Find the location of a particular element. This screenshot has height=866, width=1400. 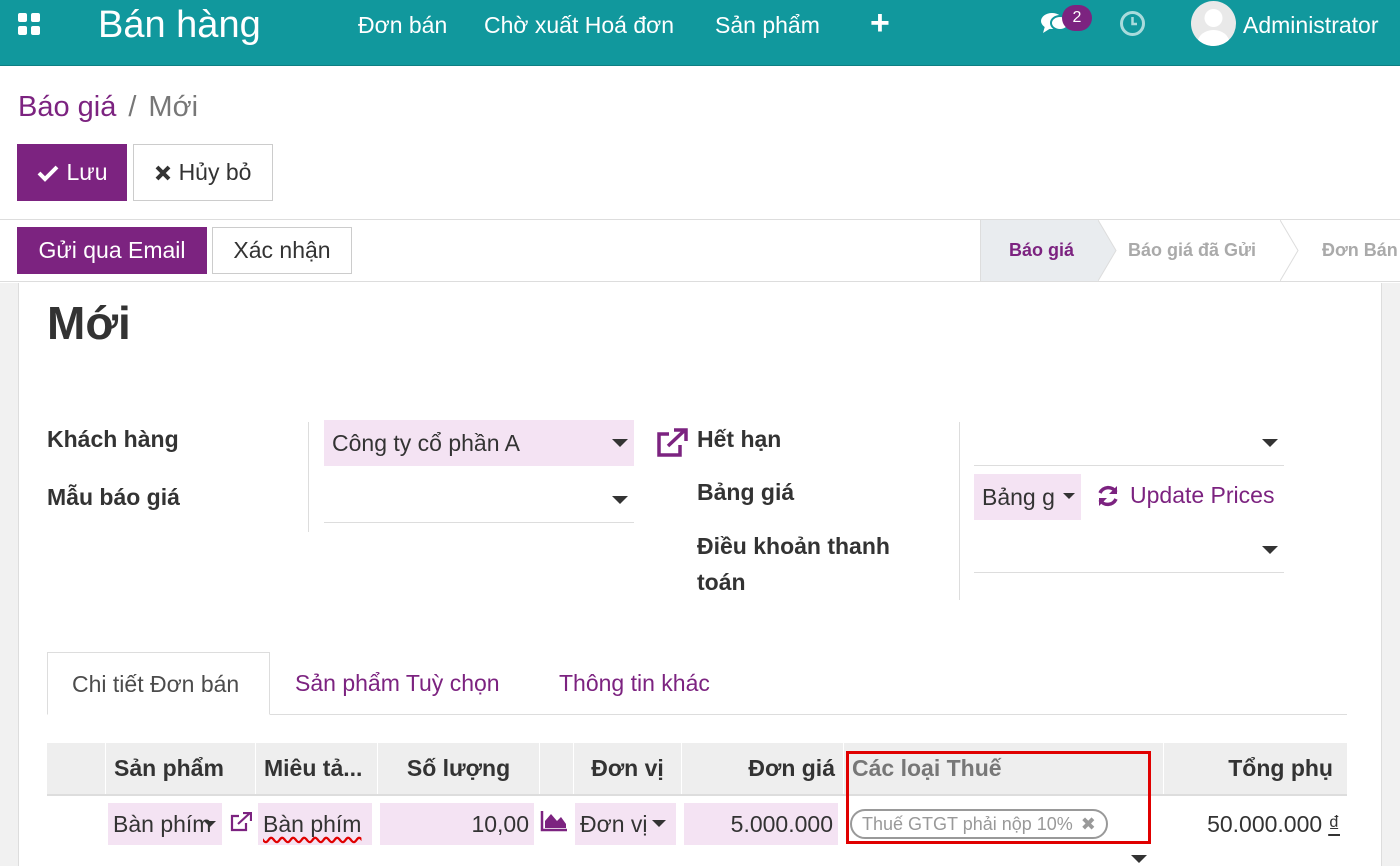

forecast-column-header is located at coordinates (556, 768).